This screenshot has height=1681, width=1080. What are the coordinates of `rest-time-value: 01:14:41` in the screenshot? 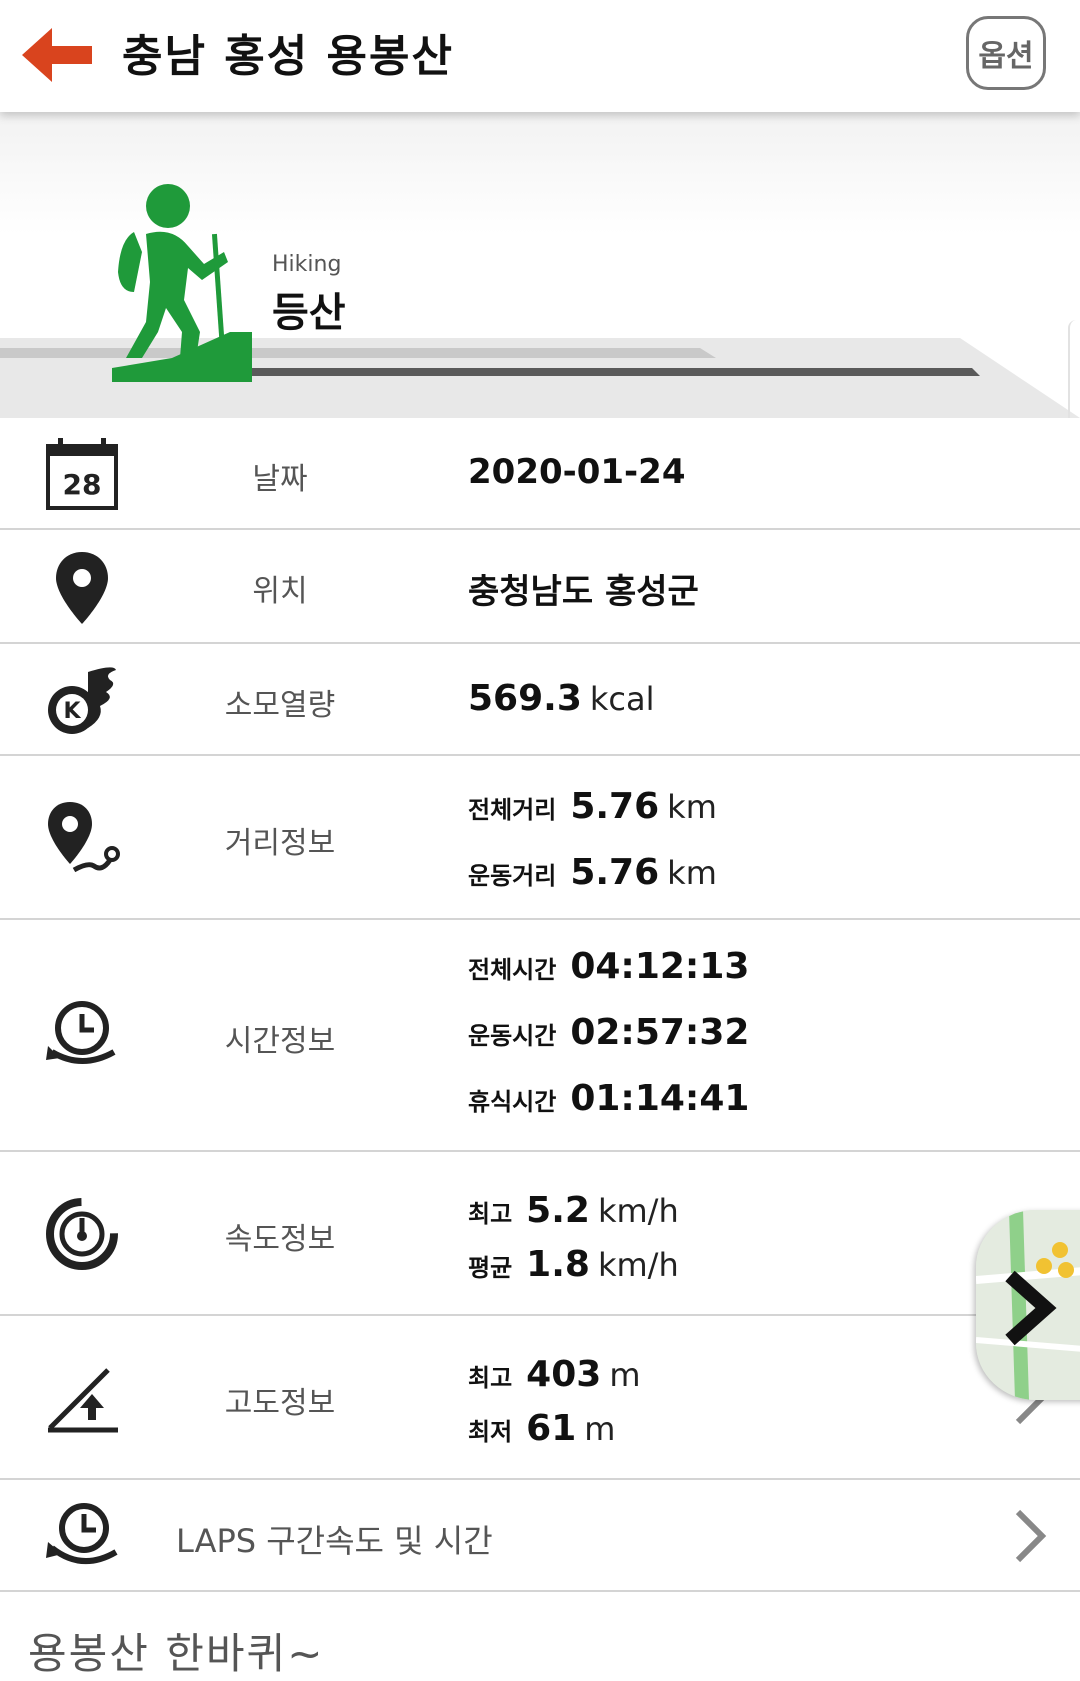 It's located at (660, 1098).